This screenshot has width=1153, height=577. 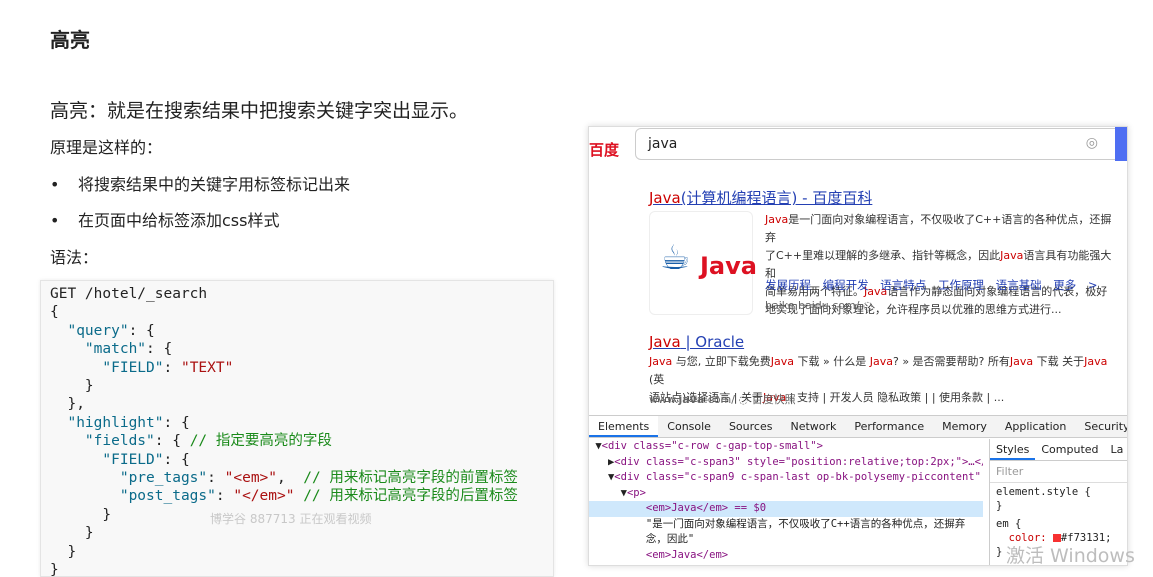 I want to click on dom-node: ▼<div class="c-row c-gap-top-small">, so click(x=786, y=447).